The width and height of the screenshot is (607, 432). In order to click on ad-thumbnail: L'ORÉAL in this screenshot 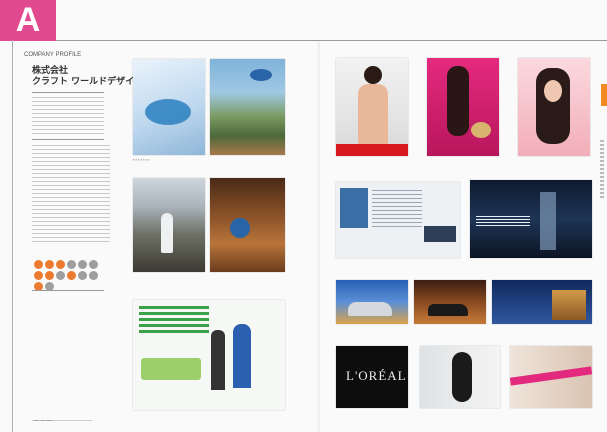, I will do `click(372, 377)`.